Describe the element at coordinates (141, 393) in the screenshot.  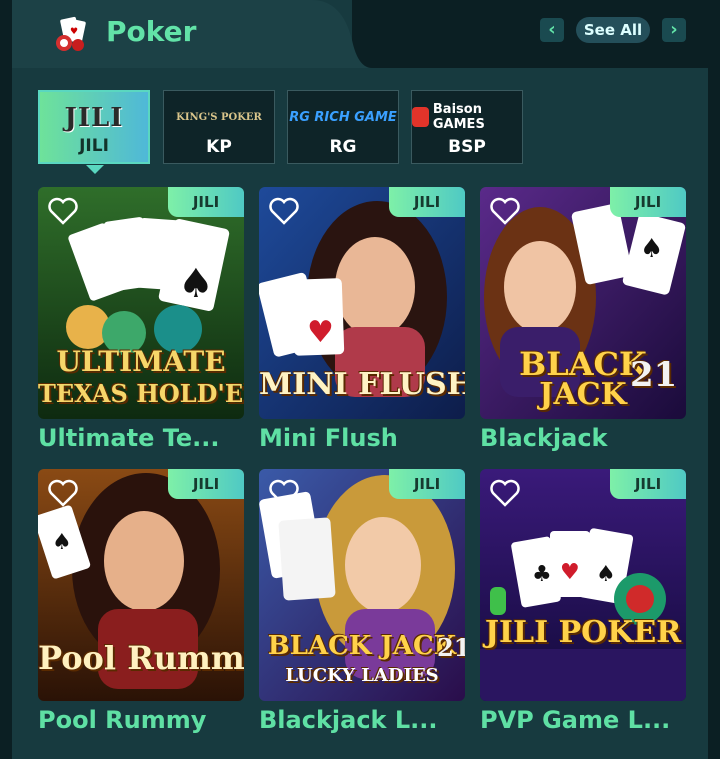
I see `art-title-line: TEXAS HOLD'EM` at that location.